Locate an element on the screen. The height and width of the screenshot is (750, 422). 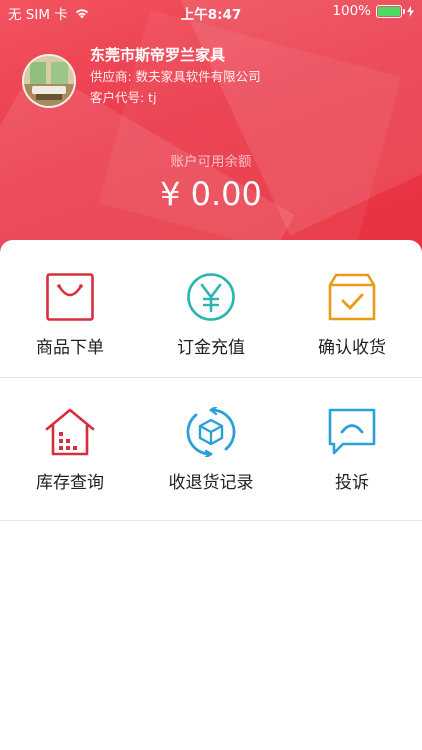
complaint-button: 投诉 is located at coordinates (352, 451).